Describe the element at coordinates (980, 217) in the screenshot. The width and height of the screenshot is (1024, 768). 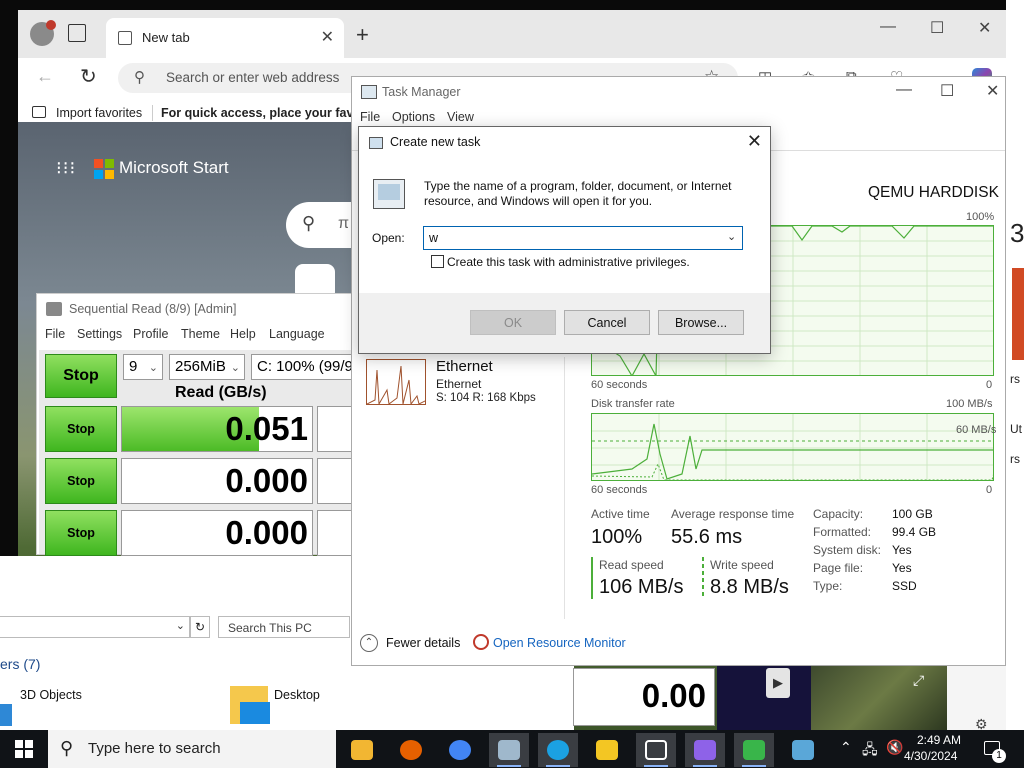
I see `graph-max-label: 100%` at that location.